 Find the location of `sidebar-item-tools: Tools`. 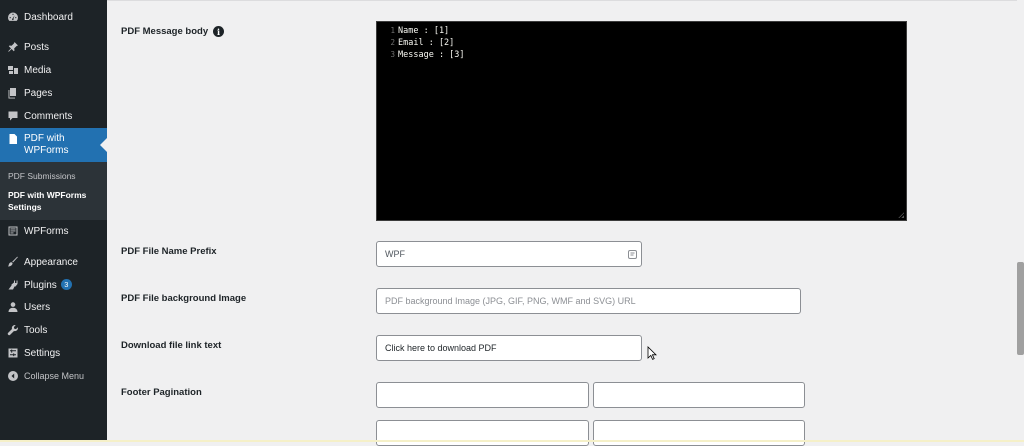

sidebar-item-tools: Tools is located at coordinates (53, 330).